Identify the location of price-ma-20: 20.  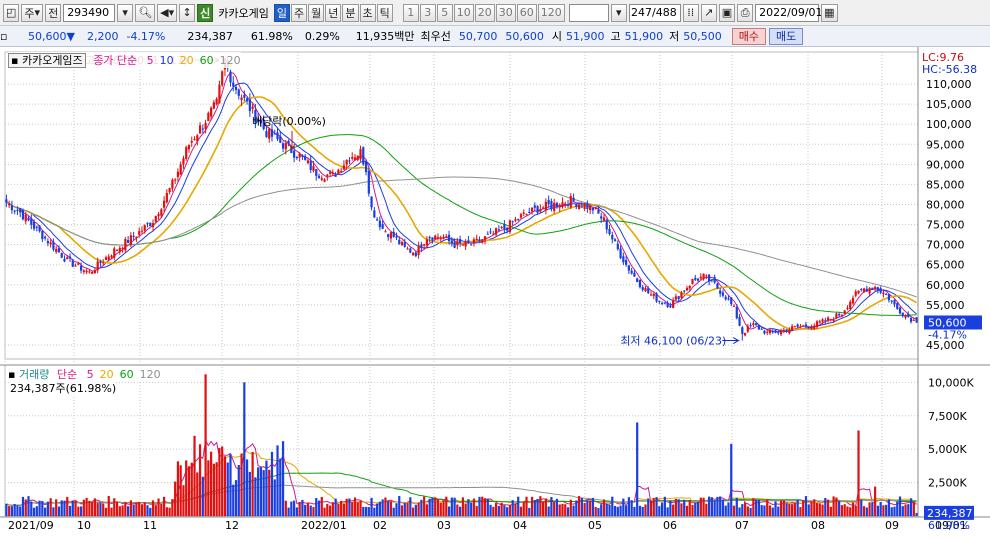
(187, 60).